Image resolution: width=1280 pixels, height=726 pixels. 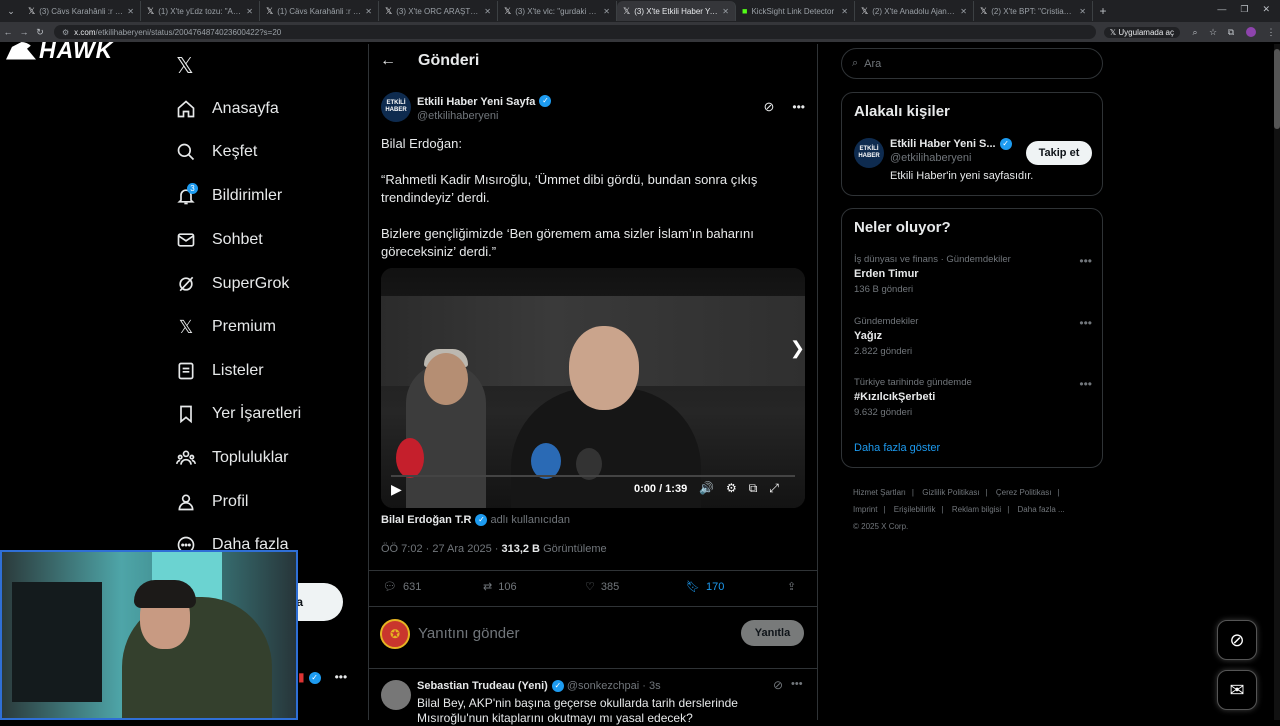 What do you see at coordinates (914, 11) in the screenshot?
I see `browser-tab: 𝕏(2) X'te Anadolu Ajansı: "*Kuzu... ✕` at bounding box center [914, 11].